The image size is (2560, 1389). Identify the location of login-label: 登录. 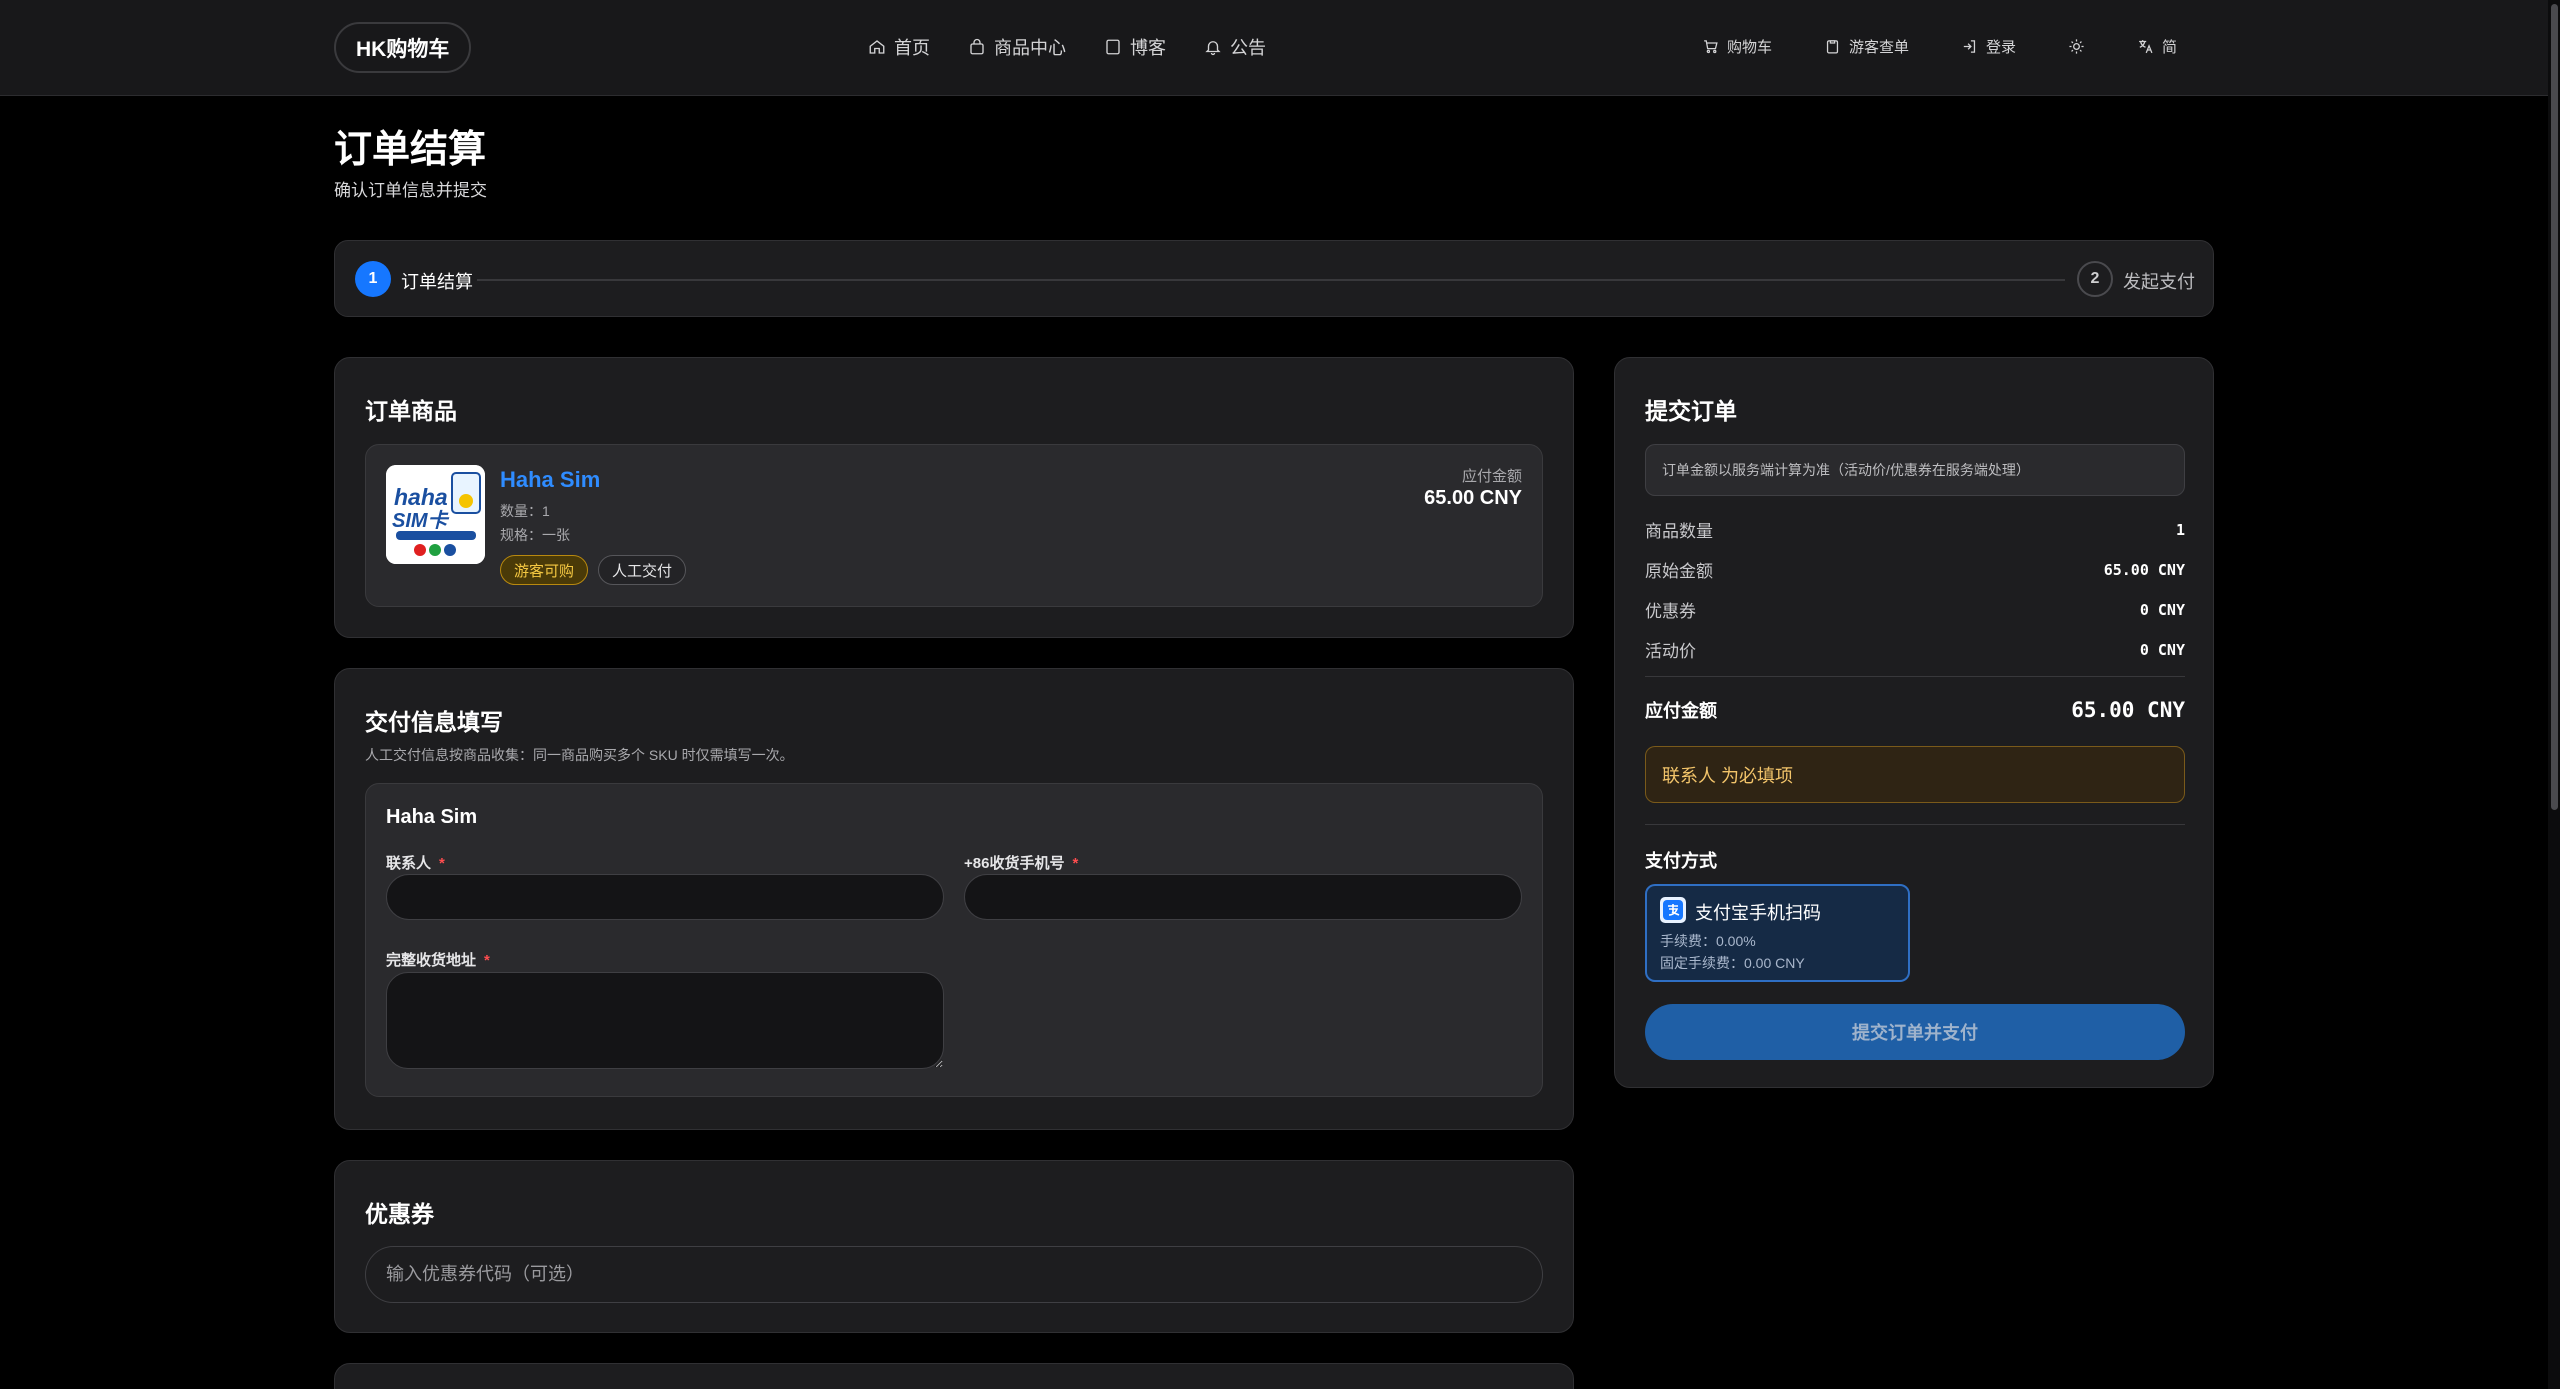
(2000, 47).